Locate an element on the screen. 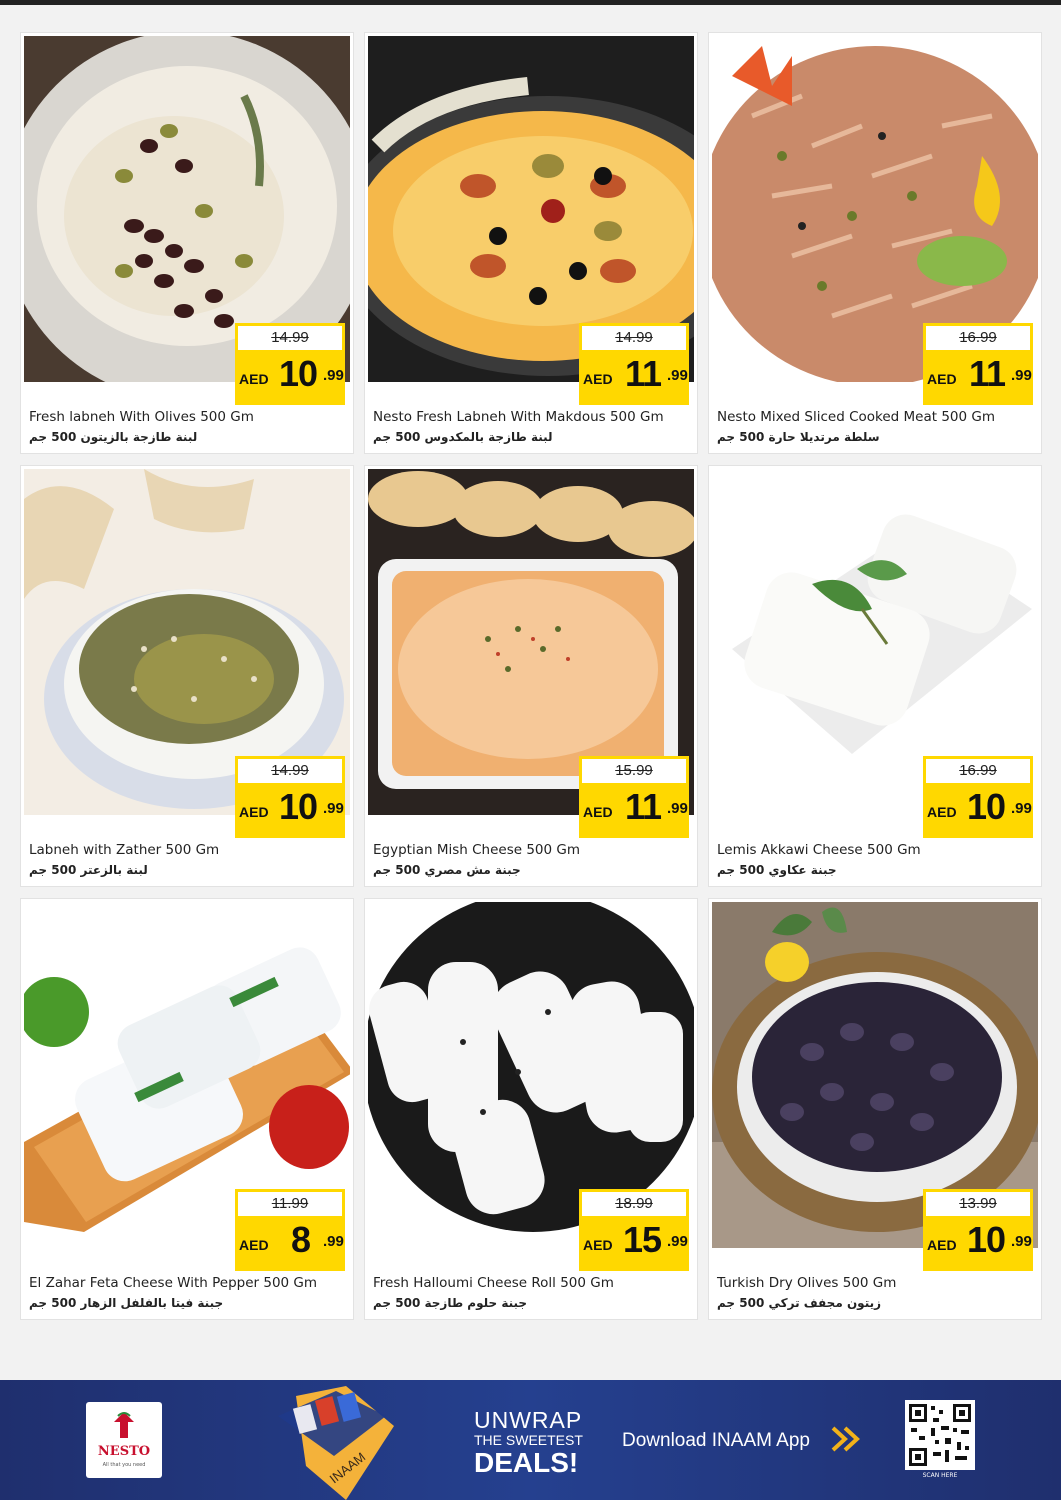 The width and height of the screenshot is (1061, 1500). price-integer: 8 is located at coordinates (301, 1239).